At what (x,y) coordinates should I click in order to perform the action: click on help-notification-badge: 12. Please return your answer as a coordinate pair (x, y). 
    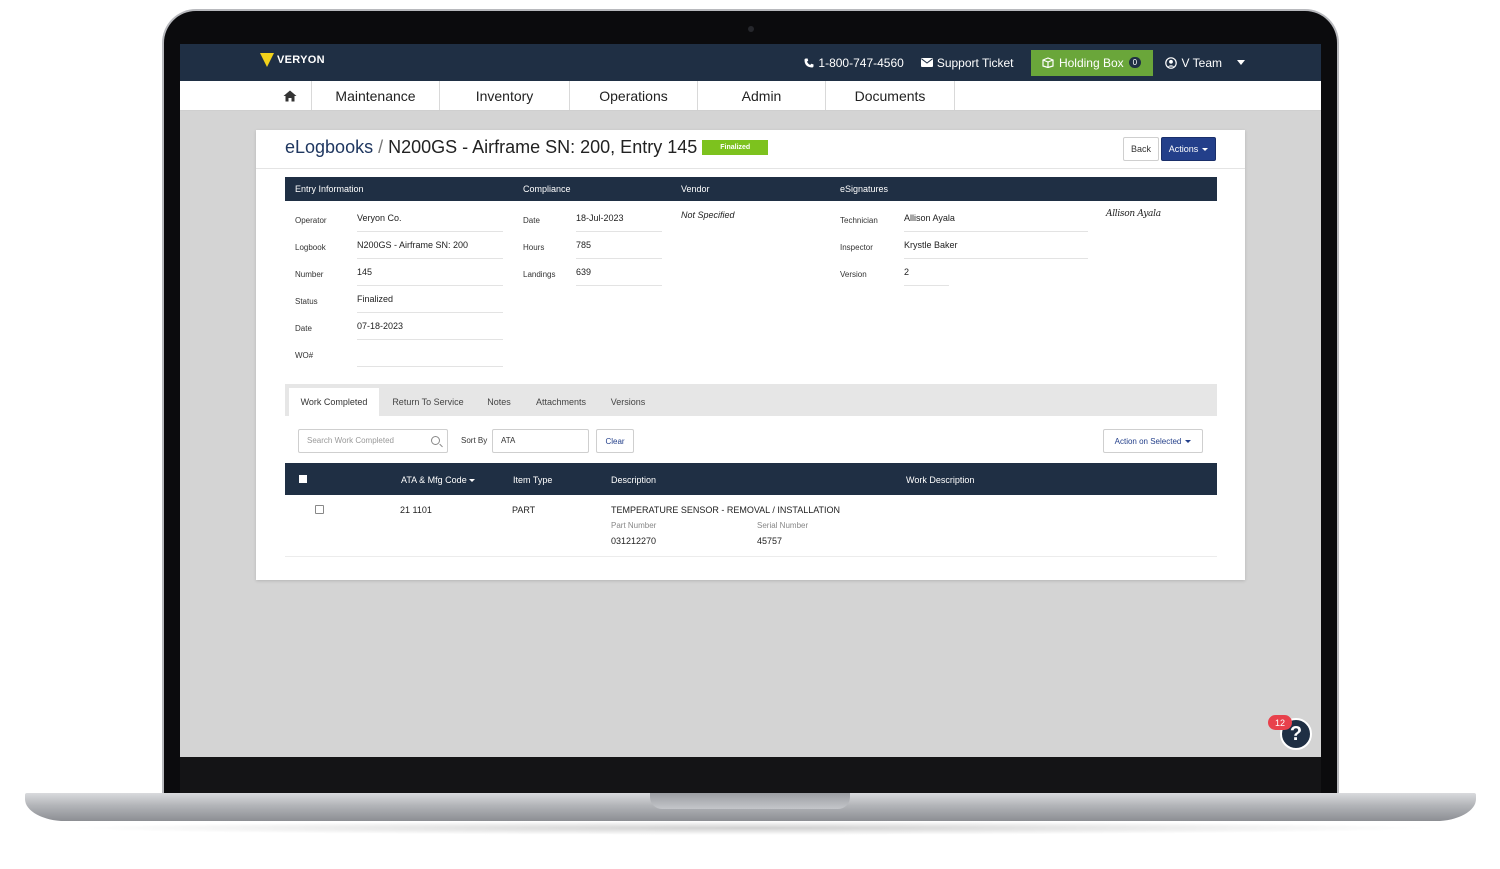
    Looking at the image, I should click on (1280, 722).